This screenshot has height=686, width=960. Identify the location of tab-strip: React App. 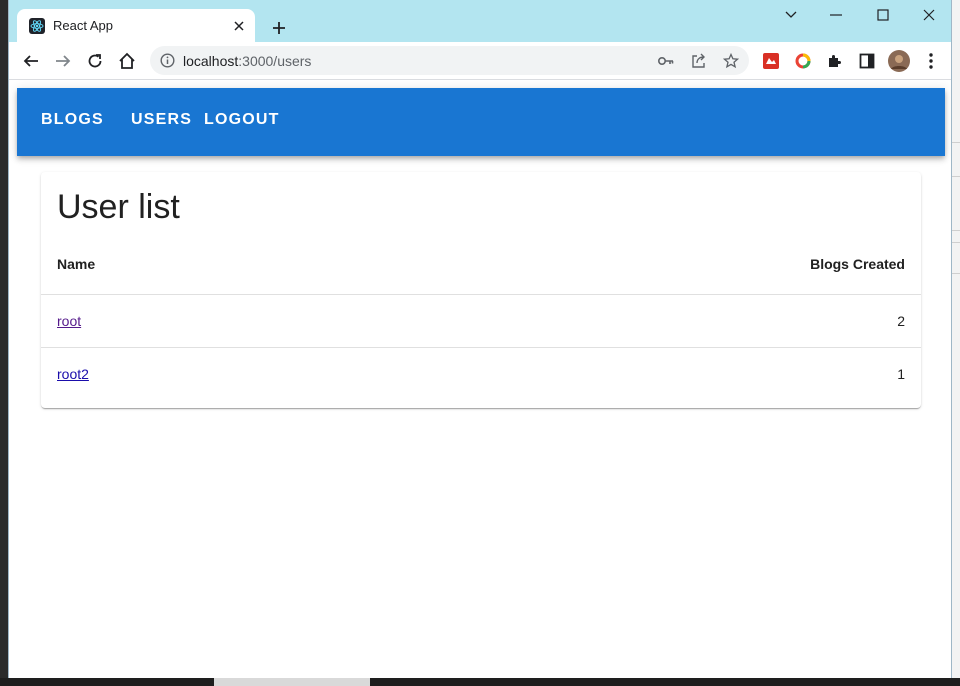
(480, 21).